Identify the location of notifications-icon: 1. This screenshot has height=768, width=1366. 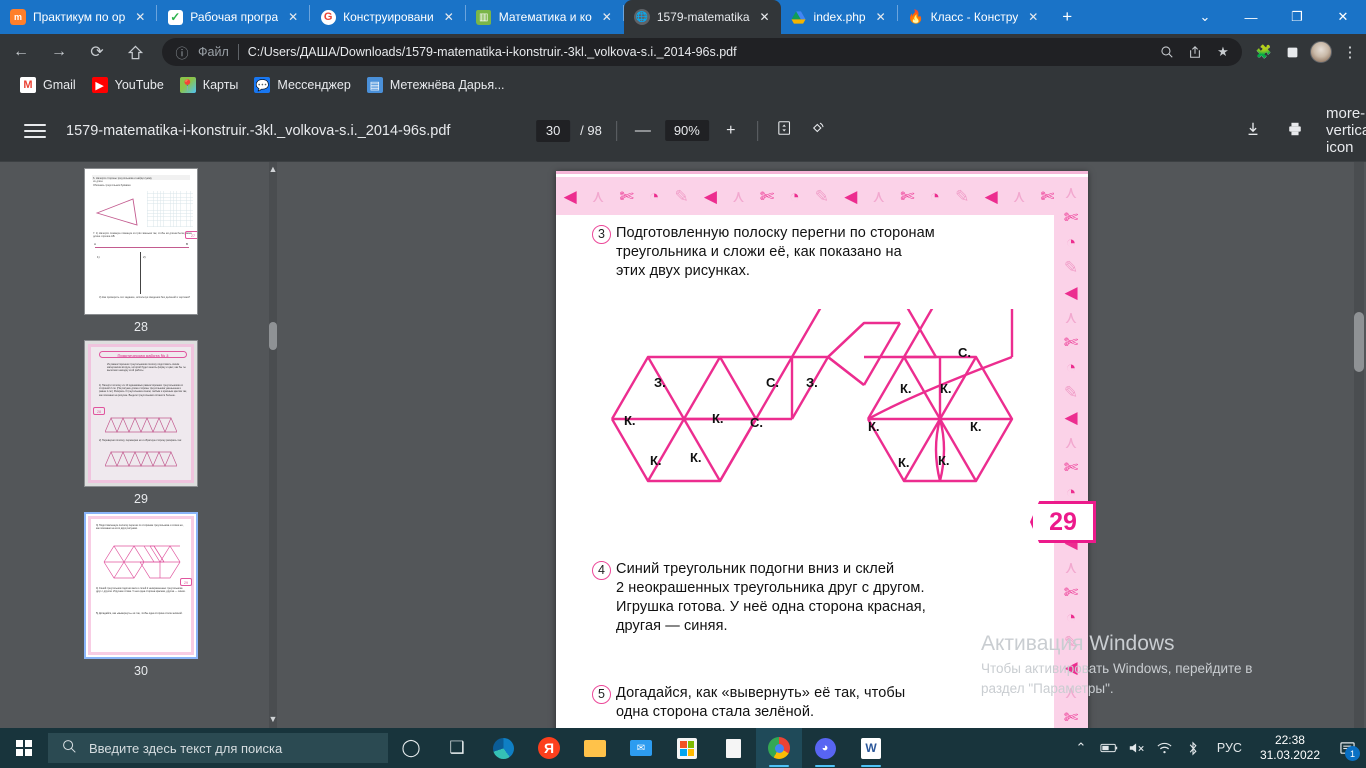
(1347, 748).